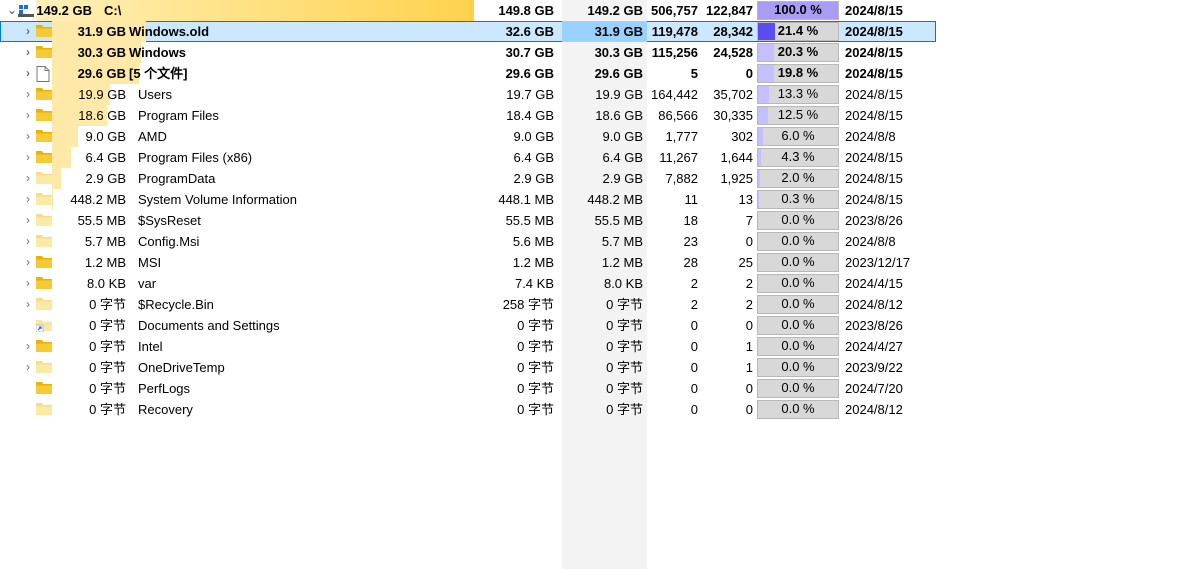 This screenshot has width=1203, height=569. What do you see at coordinates (729, 10) in the screenshot?
I see `folder-count: 122,847` at bounding box center [729, 10].